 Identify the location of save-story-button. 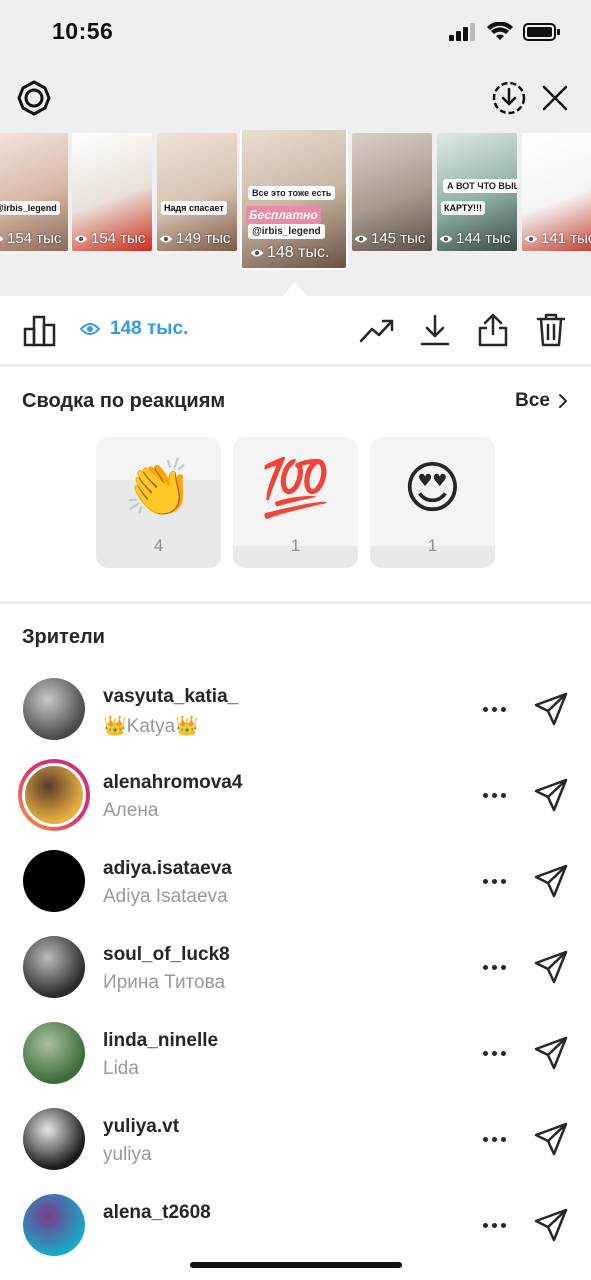
(509, 98).